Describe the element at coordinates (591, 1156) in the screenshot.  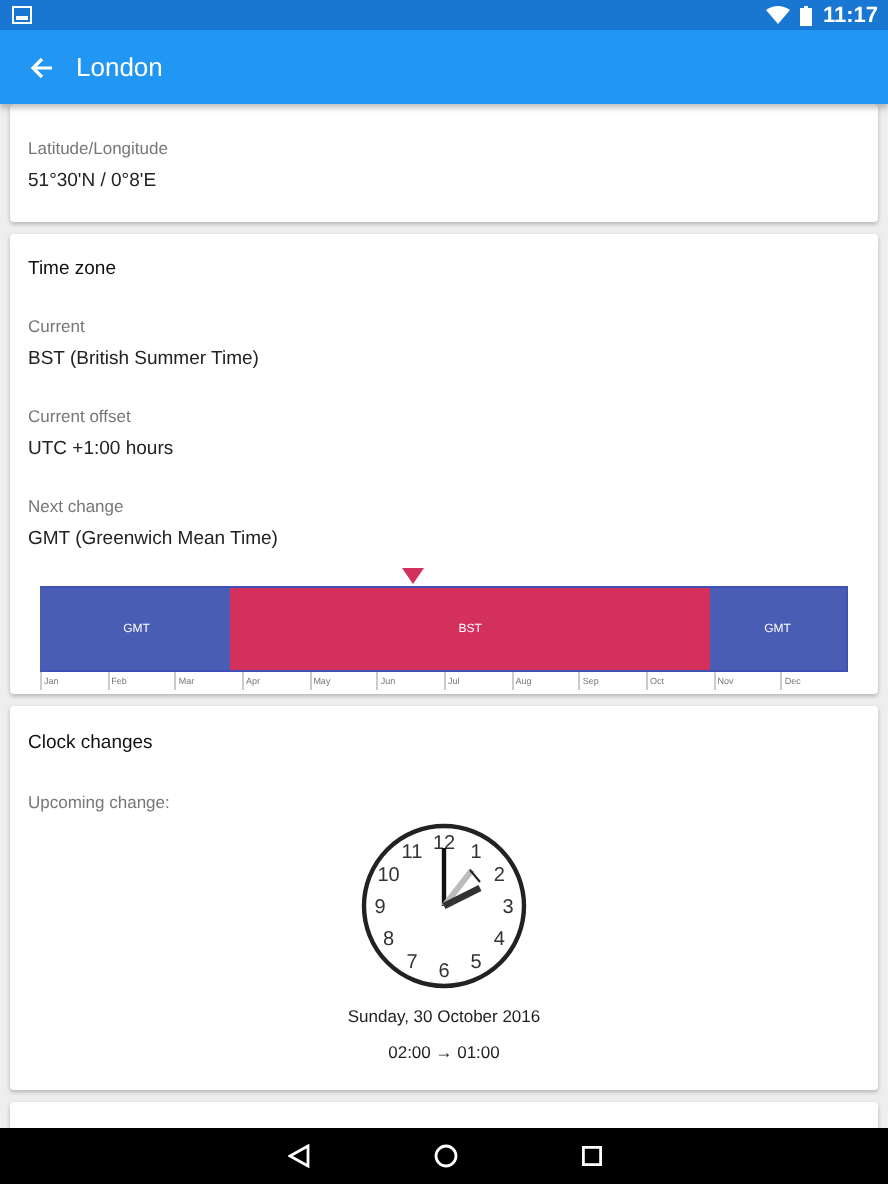
I see `recents-icon` at that location.